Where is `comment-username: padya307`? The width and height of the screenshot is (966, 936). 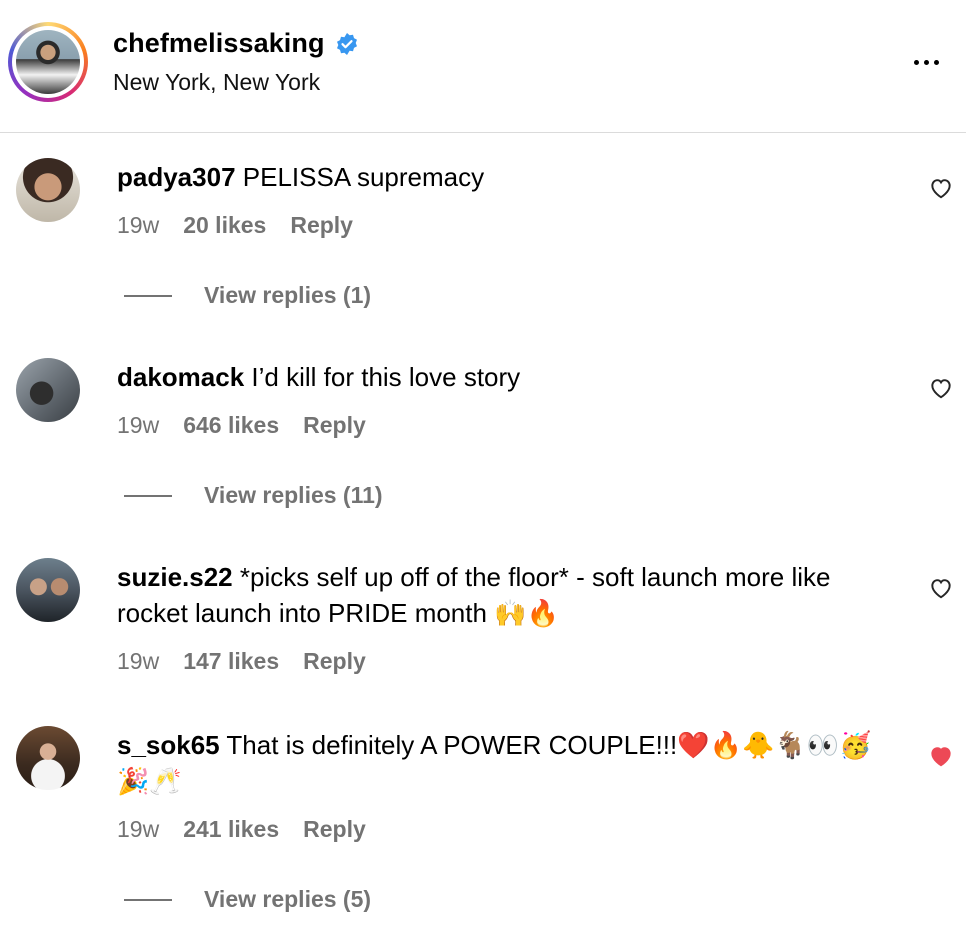 comment-username: padya307 is located at coordinates (176, 177).